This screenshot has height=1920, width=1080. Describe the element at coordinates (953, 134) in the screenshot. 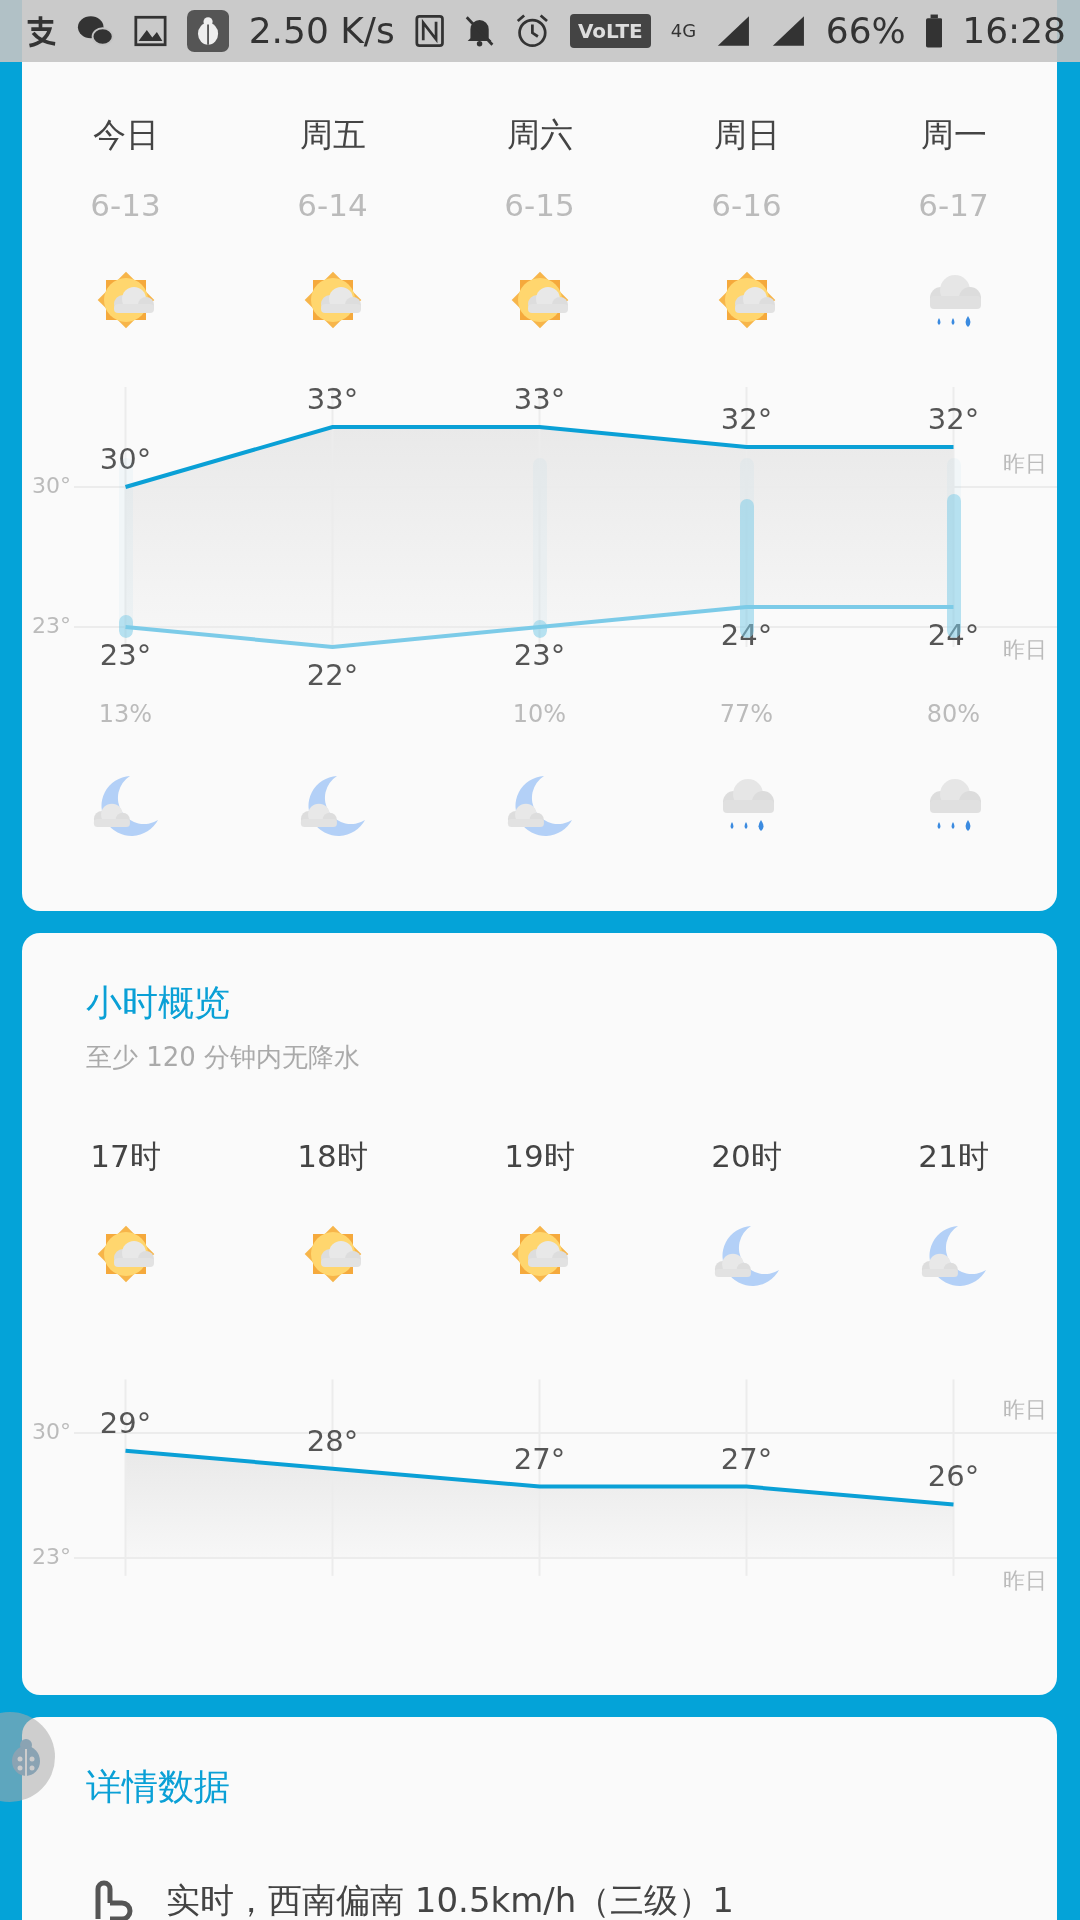

I see `day-name: 周一` at that location.